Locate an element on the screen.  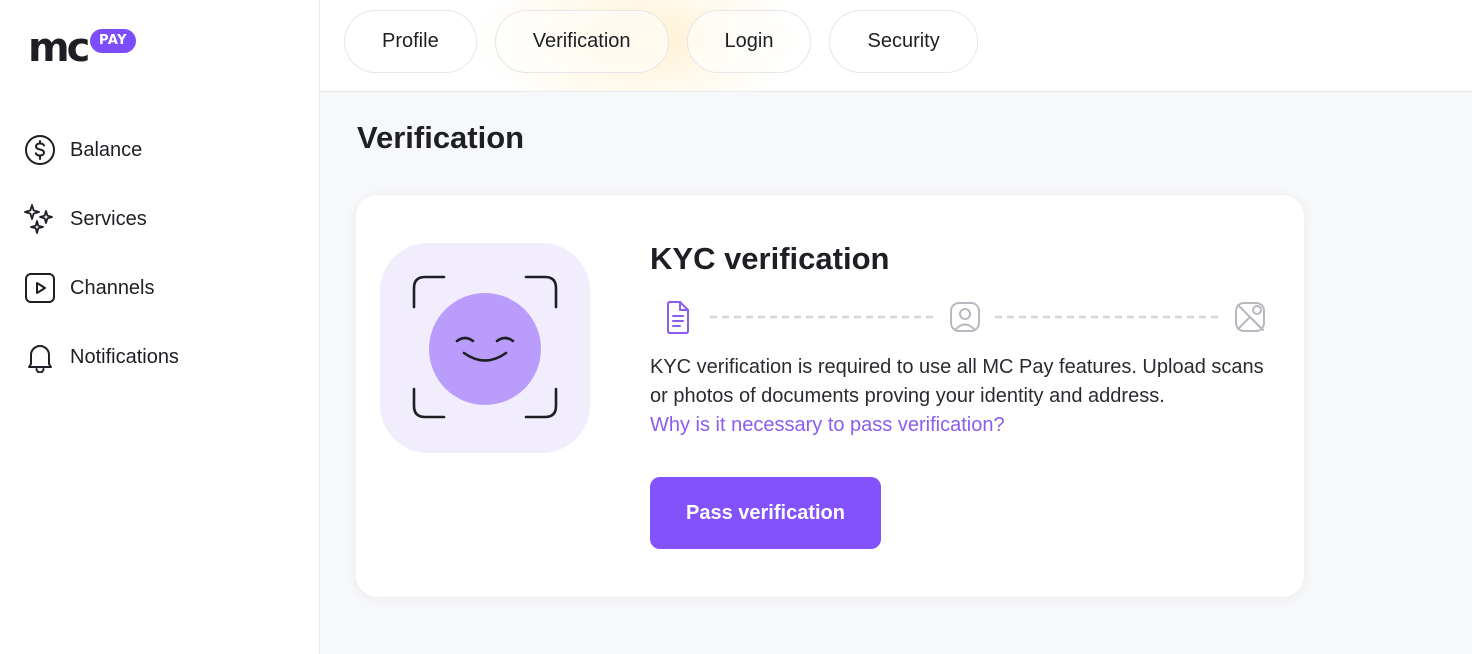
sidebar-item-label: Balance is located at coordinates (106, 149).